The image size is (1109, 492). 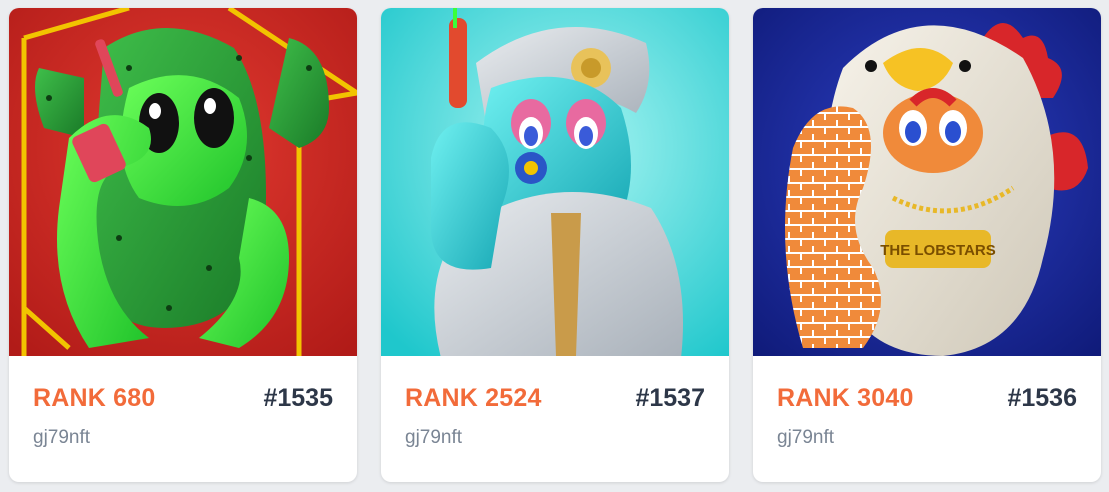 I want to click on rank-label: RANK 680, so click(x=94, y=398).